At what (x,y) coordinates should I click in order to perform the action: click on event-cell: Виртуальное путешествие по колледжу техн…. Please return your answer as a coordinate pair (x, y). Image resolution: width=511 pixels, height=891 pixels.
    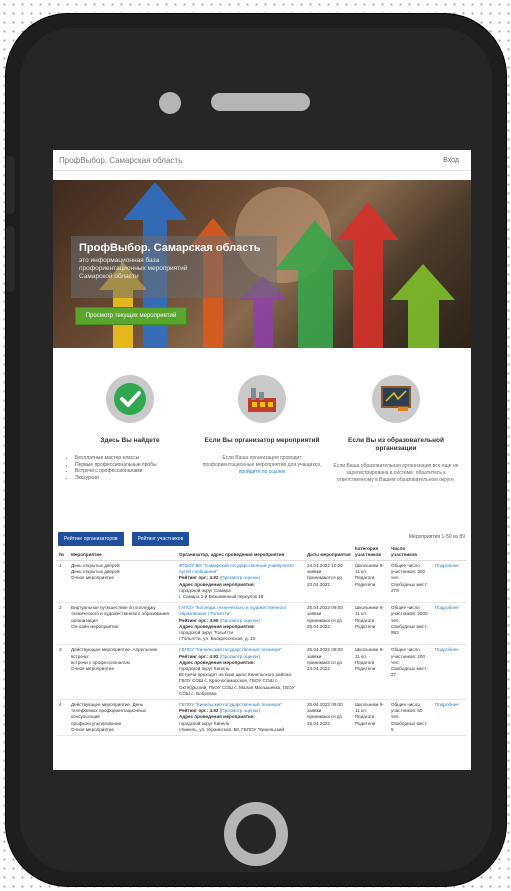
    Looking at the image, I should click on (123, 624).